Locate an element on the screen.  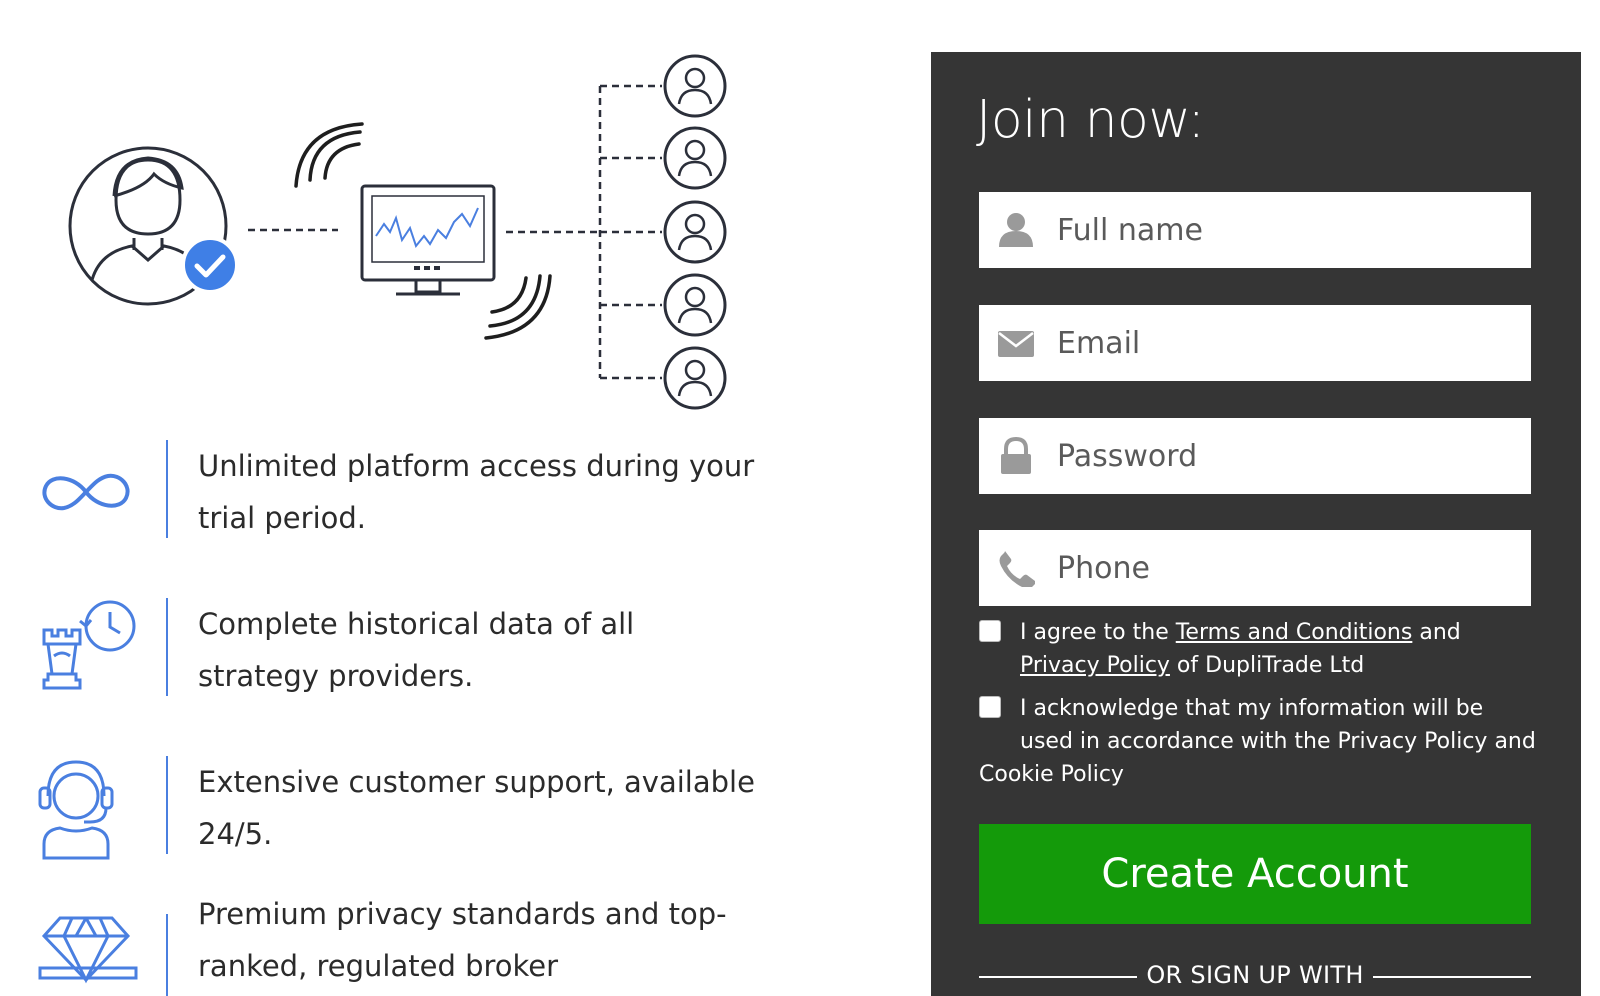
full-name-field is located at coordinates (1255, 230).